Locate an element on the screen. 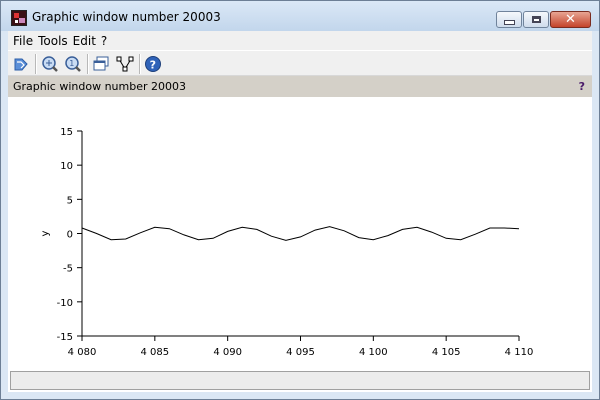  new-window-icon is located at coordinates (101, 63).